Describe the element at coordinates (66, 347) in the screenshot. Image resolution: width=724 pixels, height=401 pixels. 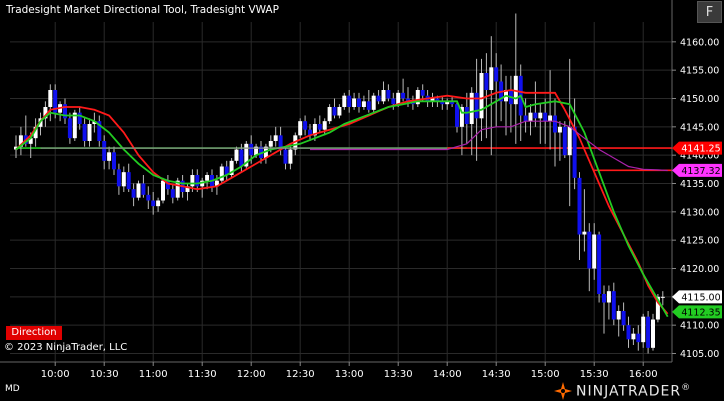
I see `copyright-text: © 2023 NinjaTrader, LLC` at that location.